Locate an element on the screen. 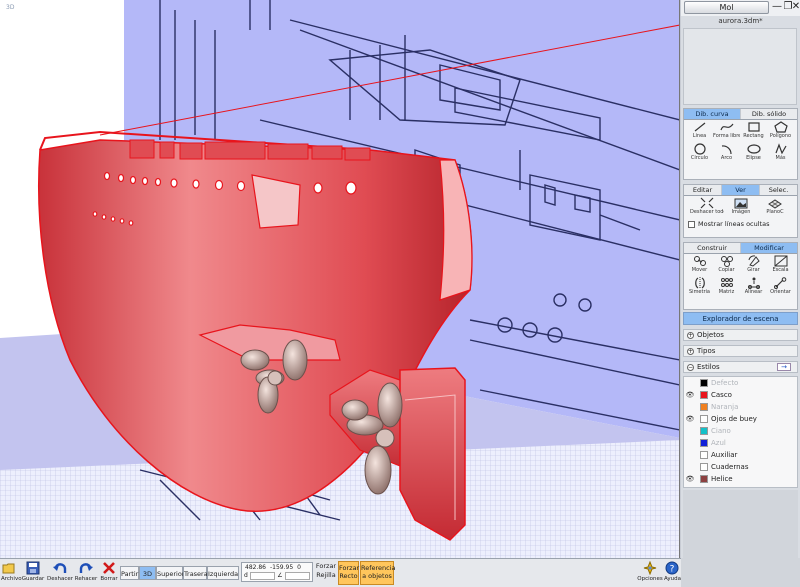  tool-more: Más is located at coordinates (780, 154).